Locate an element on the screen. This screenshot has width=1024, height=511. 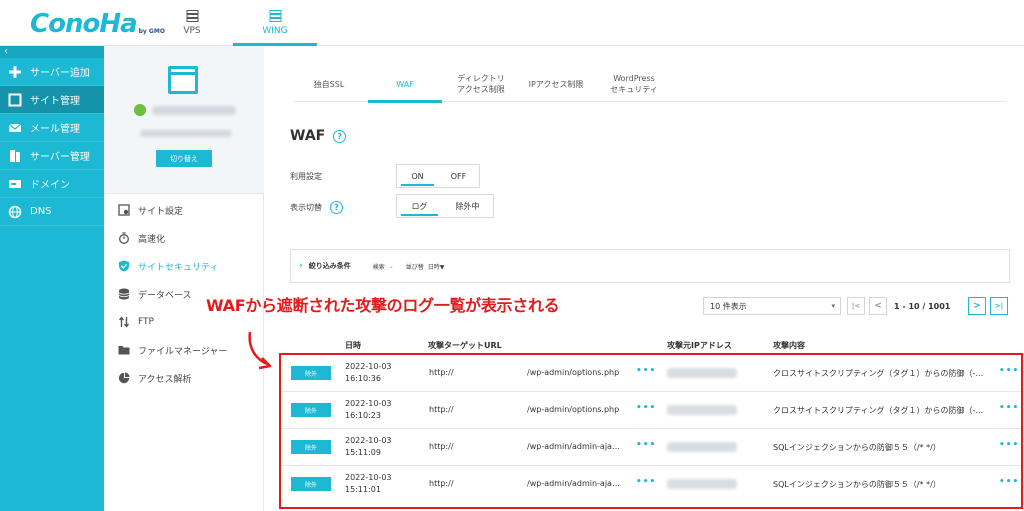
shield-icon is located at coordinates (124, 266).